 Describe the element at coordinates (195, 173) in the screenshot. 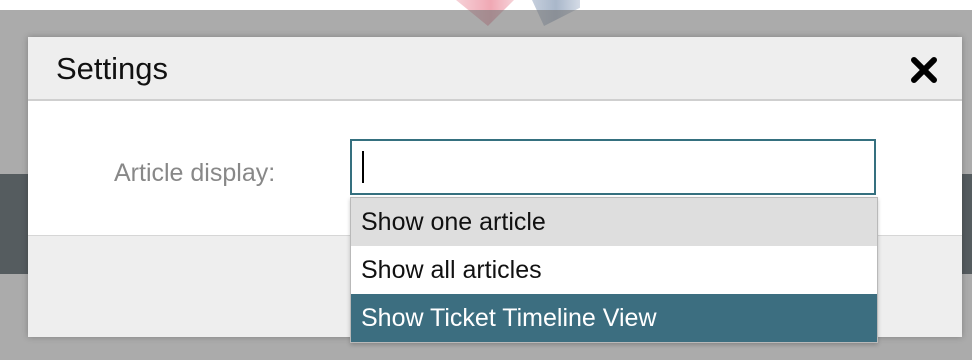

I see `article-display-label: Article display:` at that location.